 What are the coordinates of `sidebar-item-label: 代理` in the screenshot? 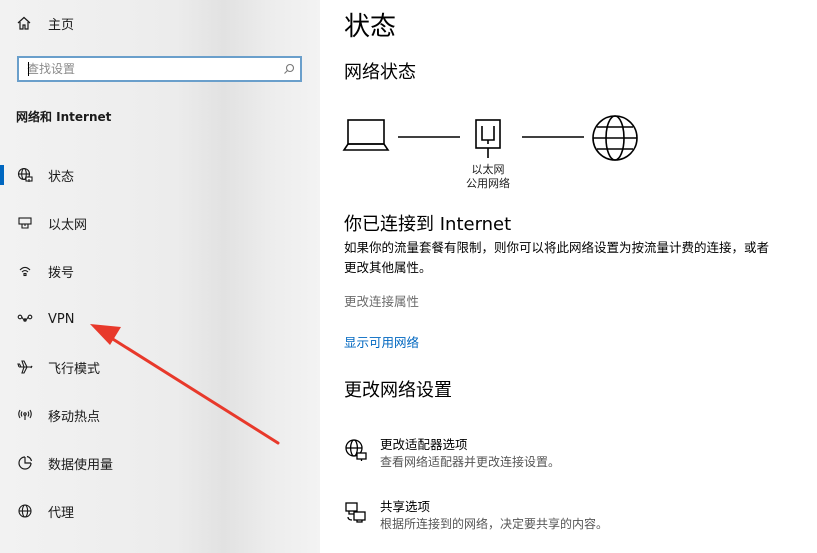 It's located at (61, 513).